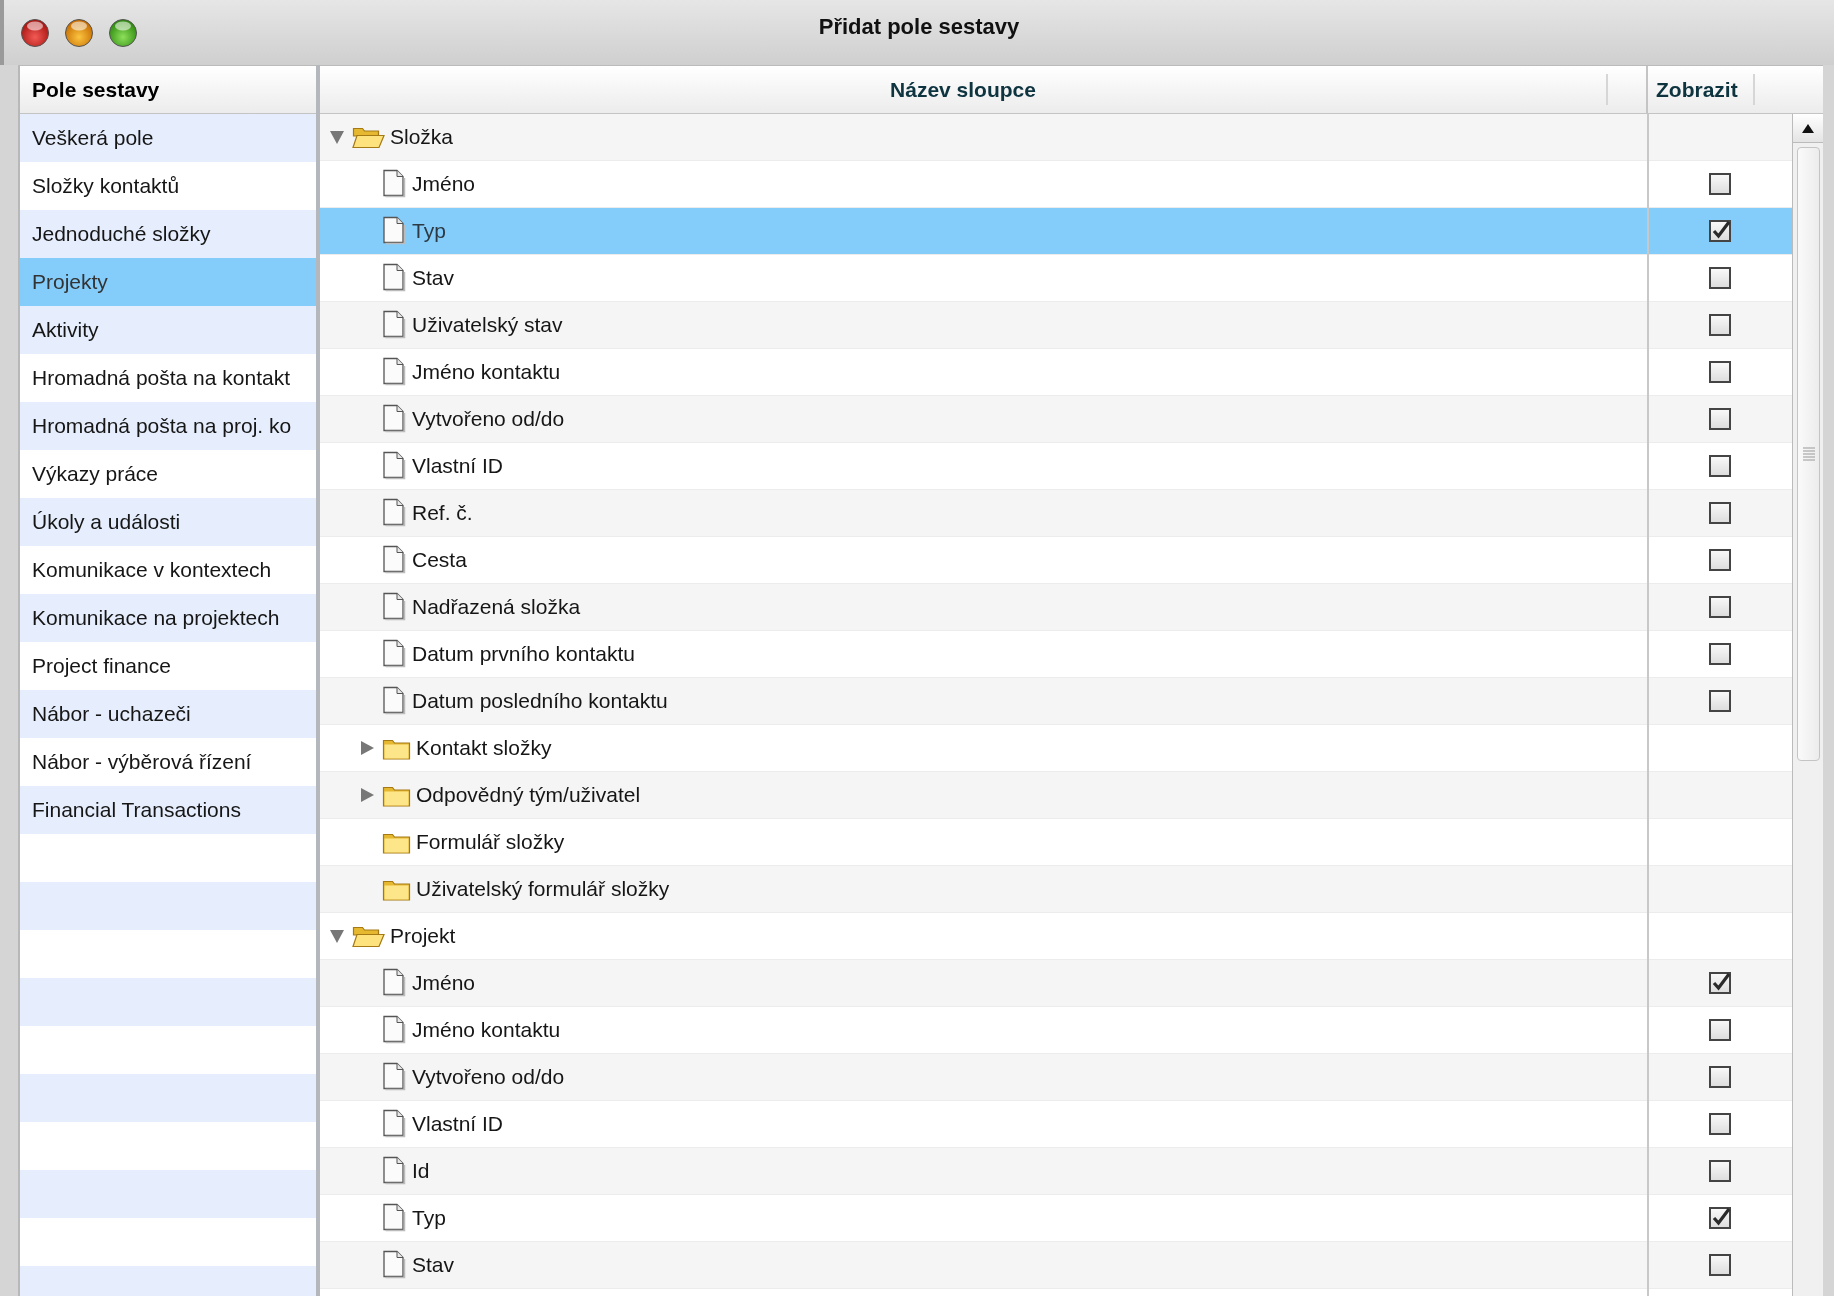  What do you see at coordinates (444, 184) in the screenshot?
I see `row-label: Jméno` at bounding box center [444, 184].